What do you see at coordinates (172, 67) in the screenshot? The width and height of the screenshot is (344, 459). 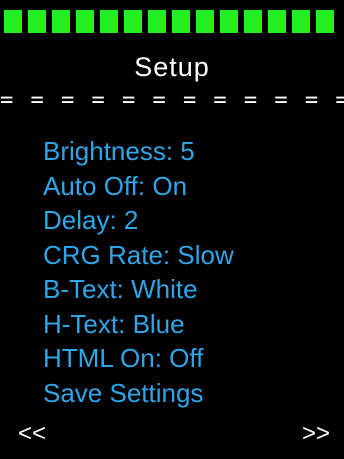 I see `page-title: Setup` at bounding box center [172, 67].